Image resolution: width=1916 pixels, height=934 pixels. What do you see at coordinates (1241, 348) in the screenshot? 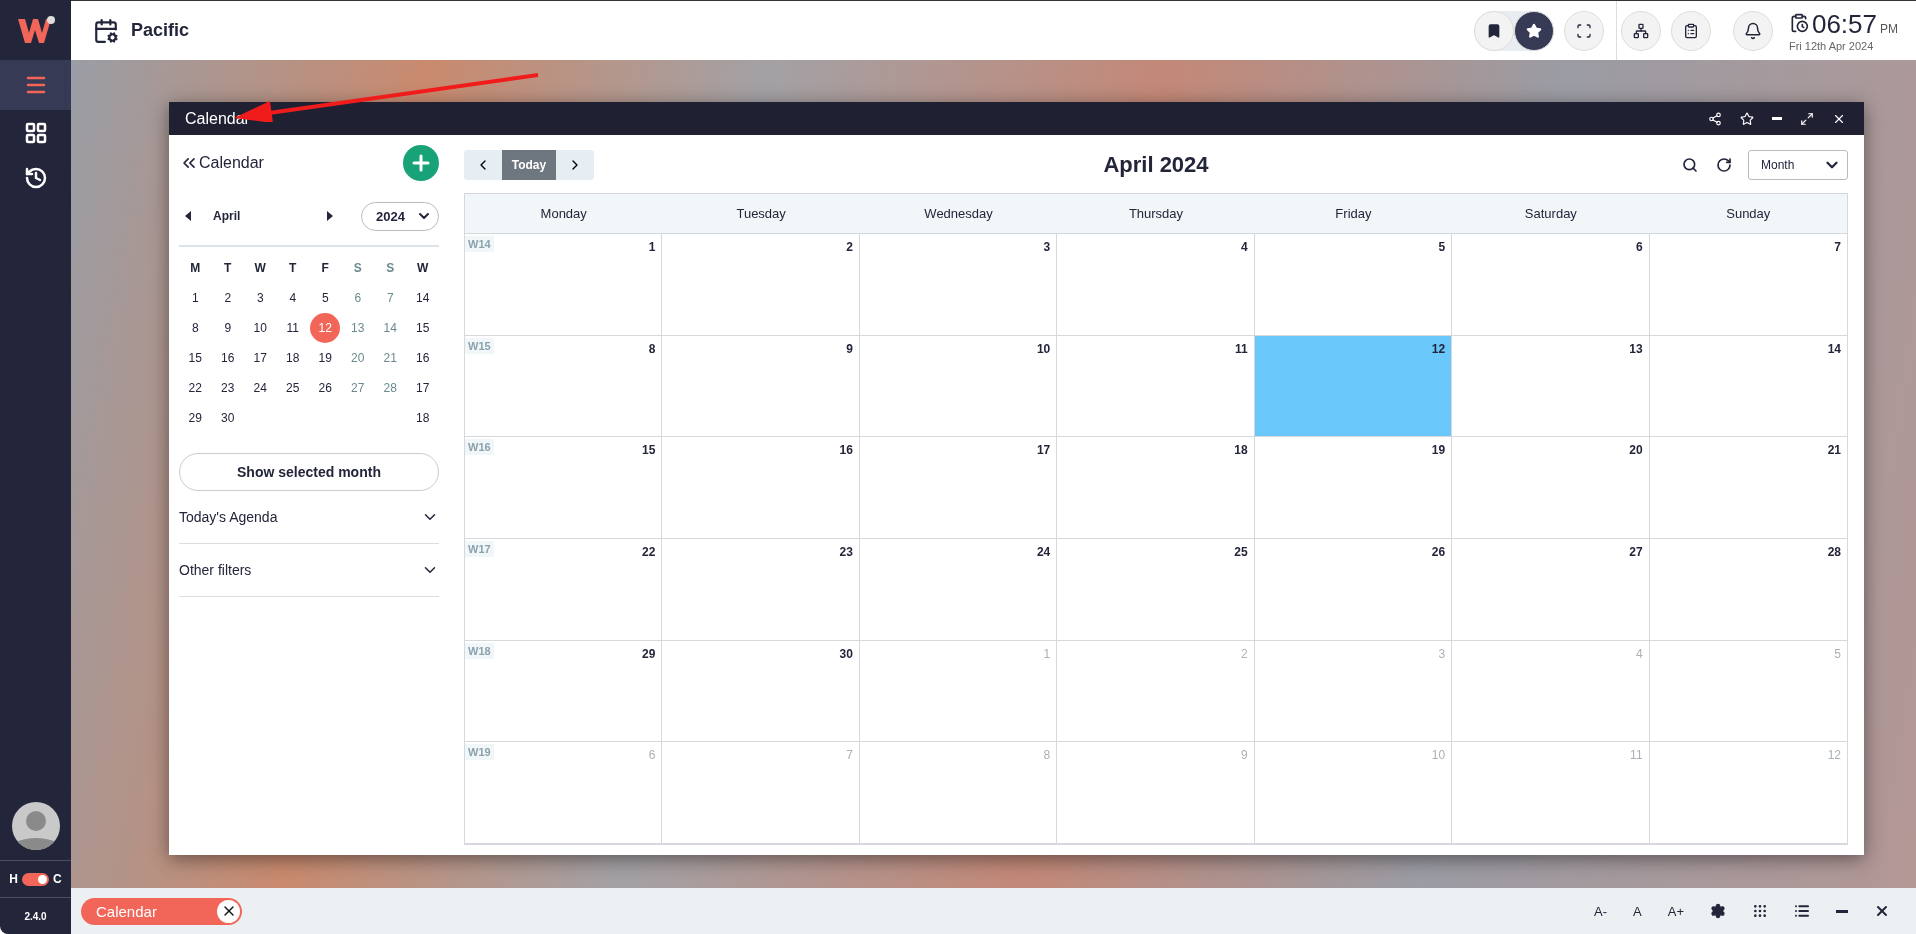
I see `day-number: 11` at bounding box center [1241, 348].